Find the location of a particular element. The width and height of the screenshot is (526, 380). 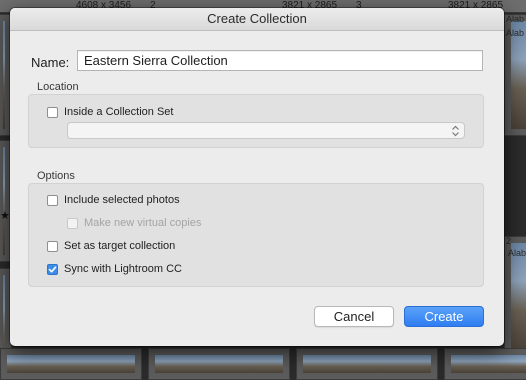

sync-lightroom-checkbox is located at coordinates (52, 269).